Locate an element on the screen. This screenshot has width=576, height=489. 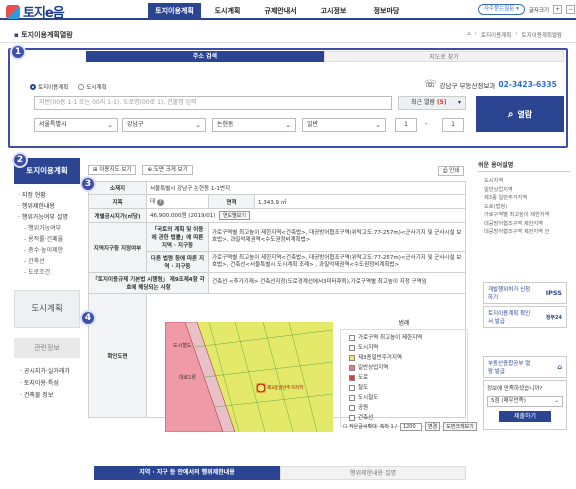
search-tabs: 주소 검색 지도로 찾기 is located at coordinates (325, 56).